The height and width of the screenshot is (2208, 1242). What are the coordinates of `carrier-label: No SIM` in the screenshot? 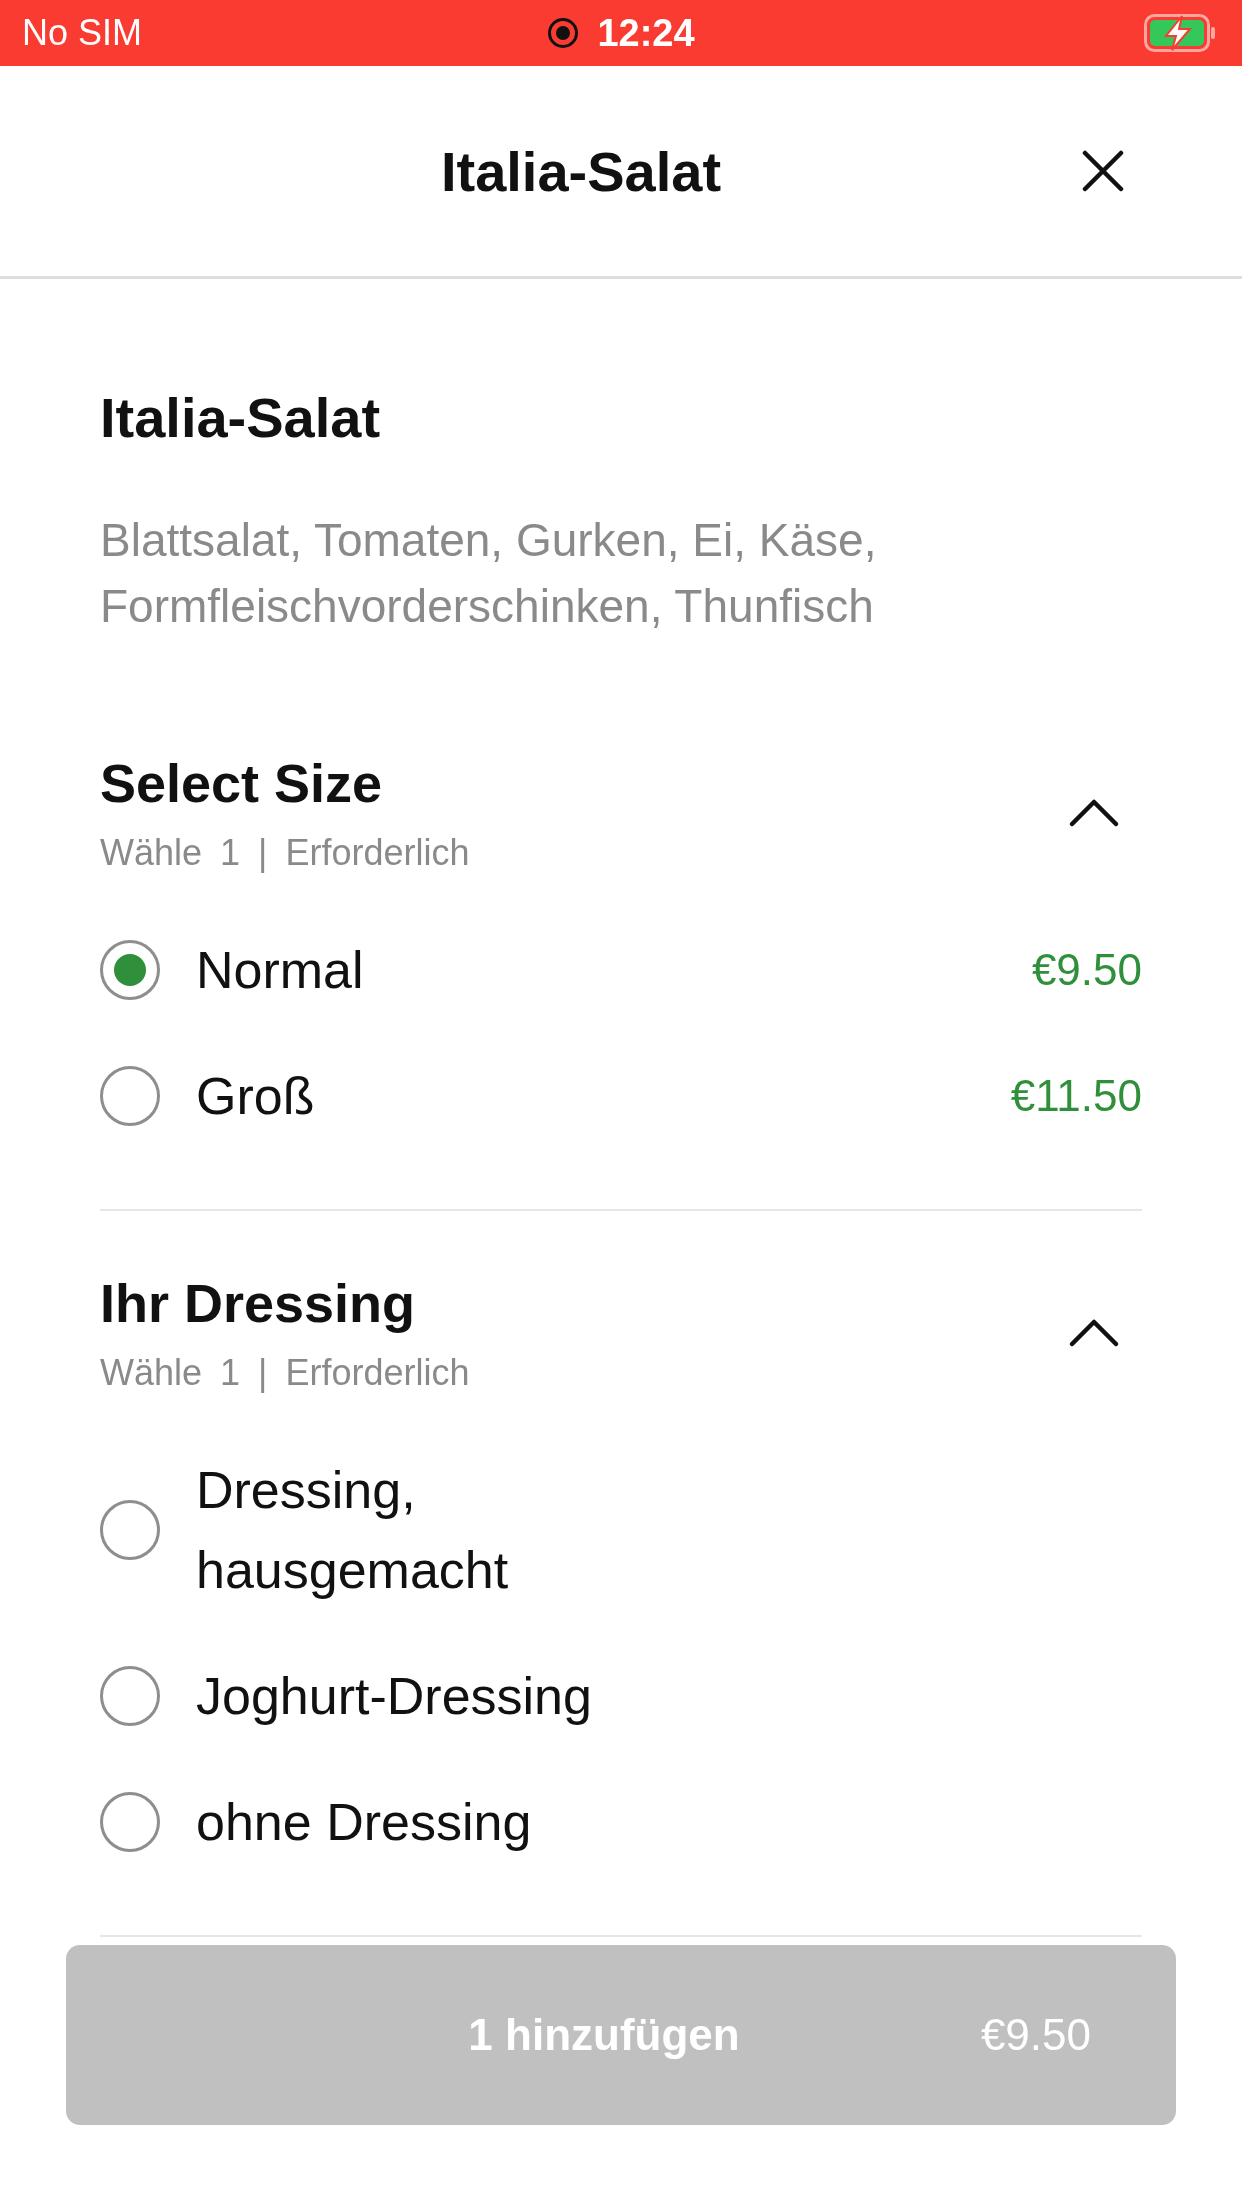 It's located at (82, 33).